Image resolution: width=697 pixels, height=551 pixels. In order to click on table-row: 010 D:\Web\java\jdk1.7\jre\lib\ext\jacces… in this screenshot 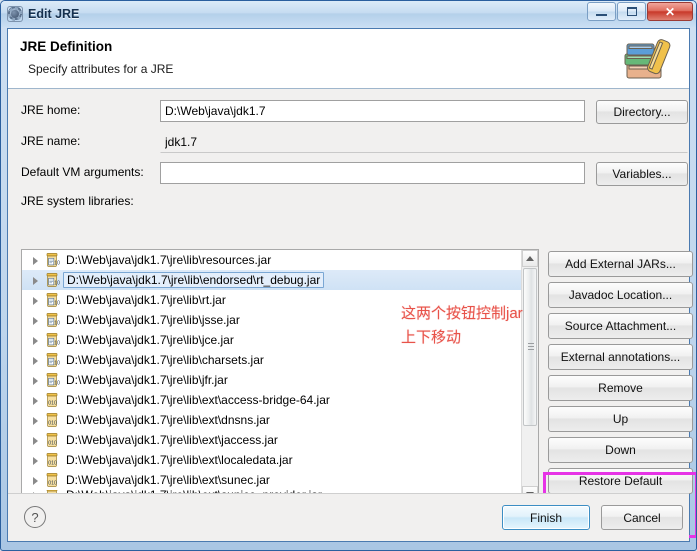, I will do `click(271, 440)`.